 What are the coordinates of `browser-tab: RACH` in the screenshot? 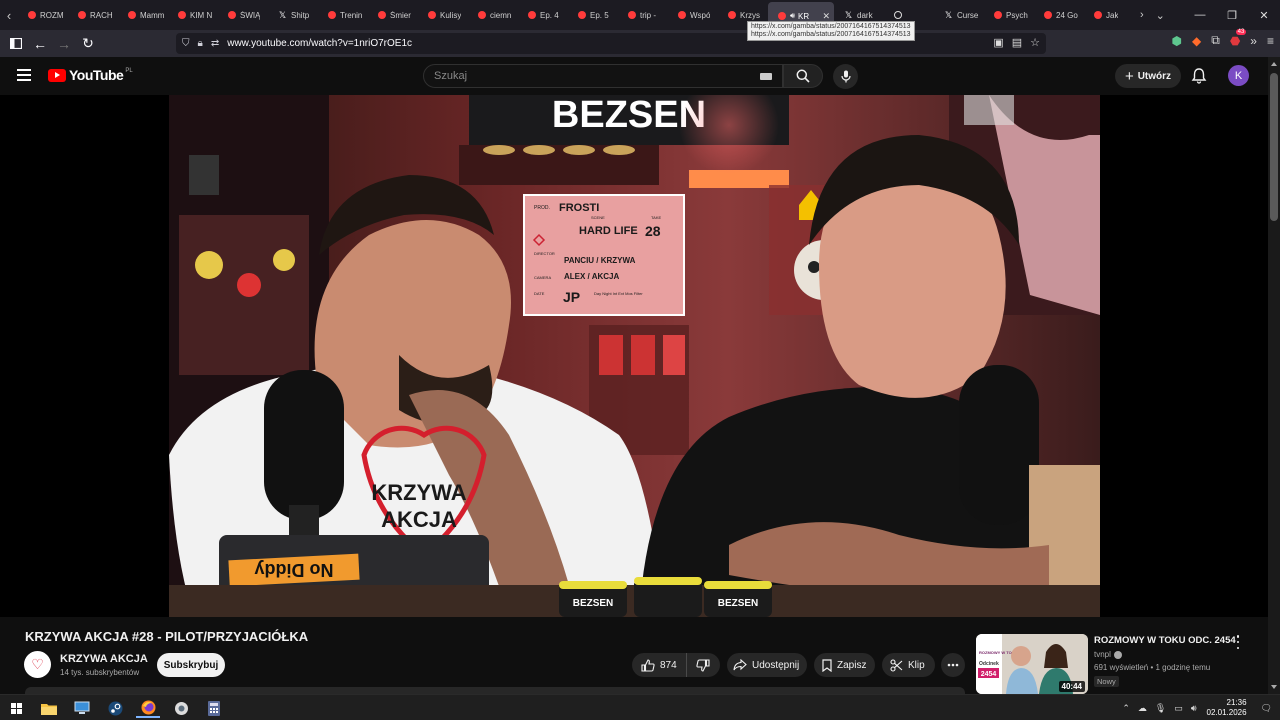 It's located at (93, 15).